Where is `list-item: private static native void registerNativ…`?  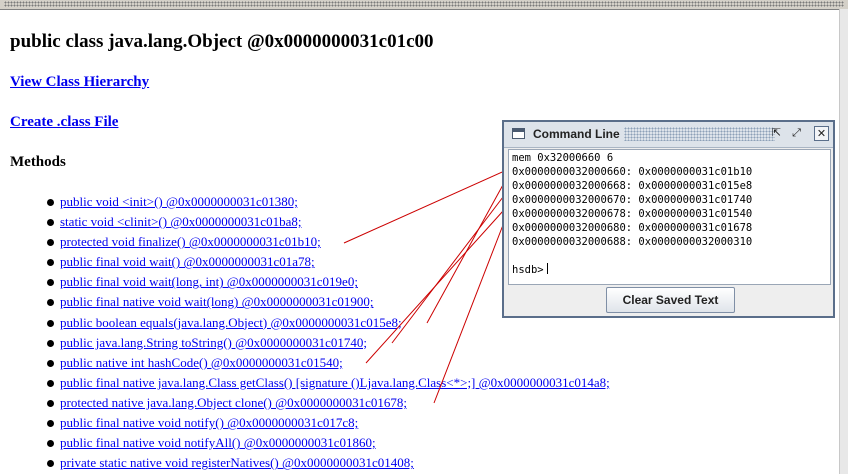
list-item: private static native void registerNativ… is located at coordinates (328, 463).